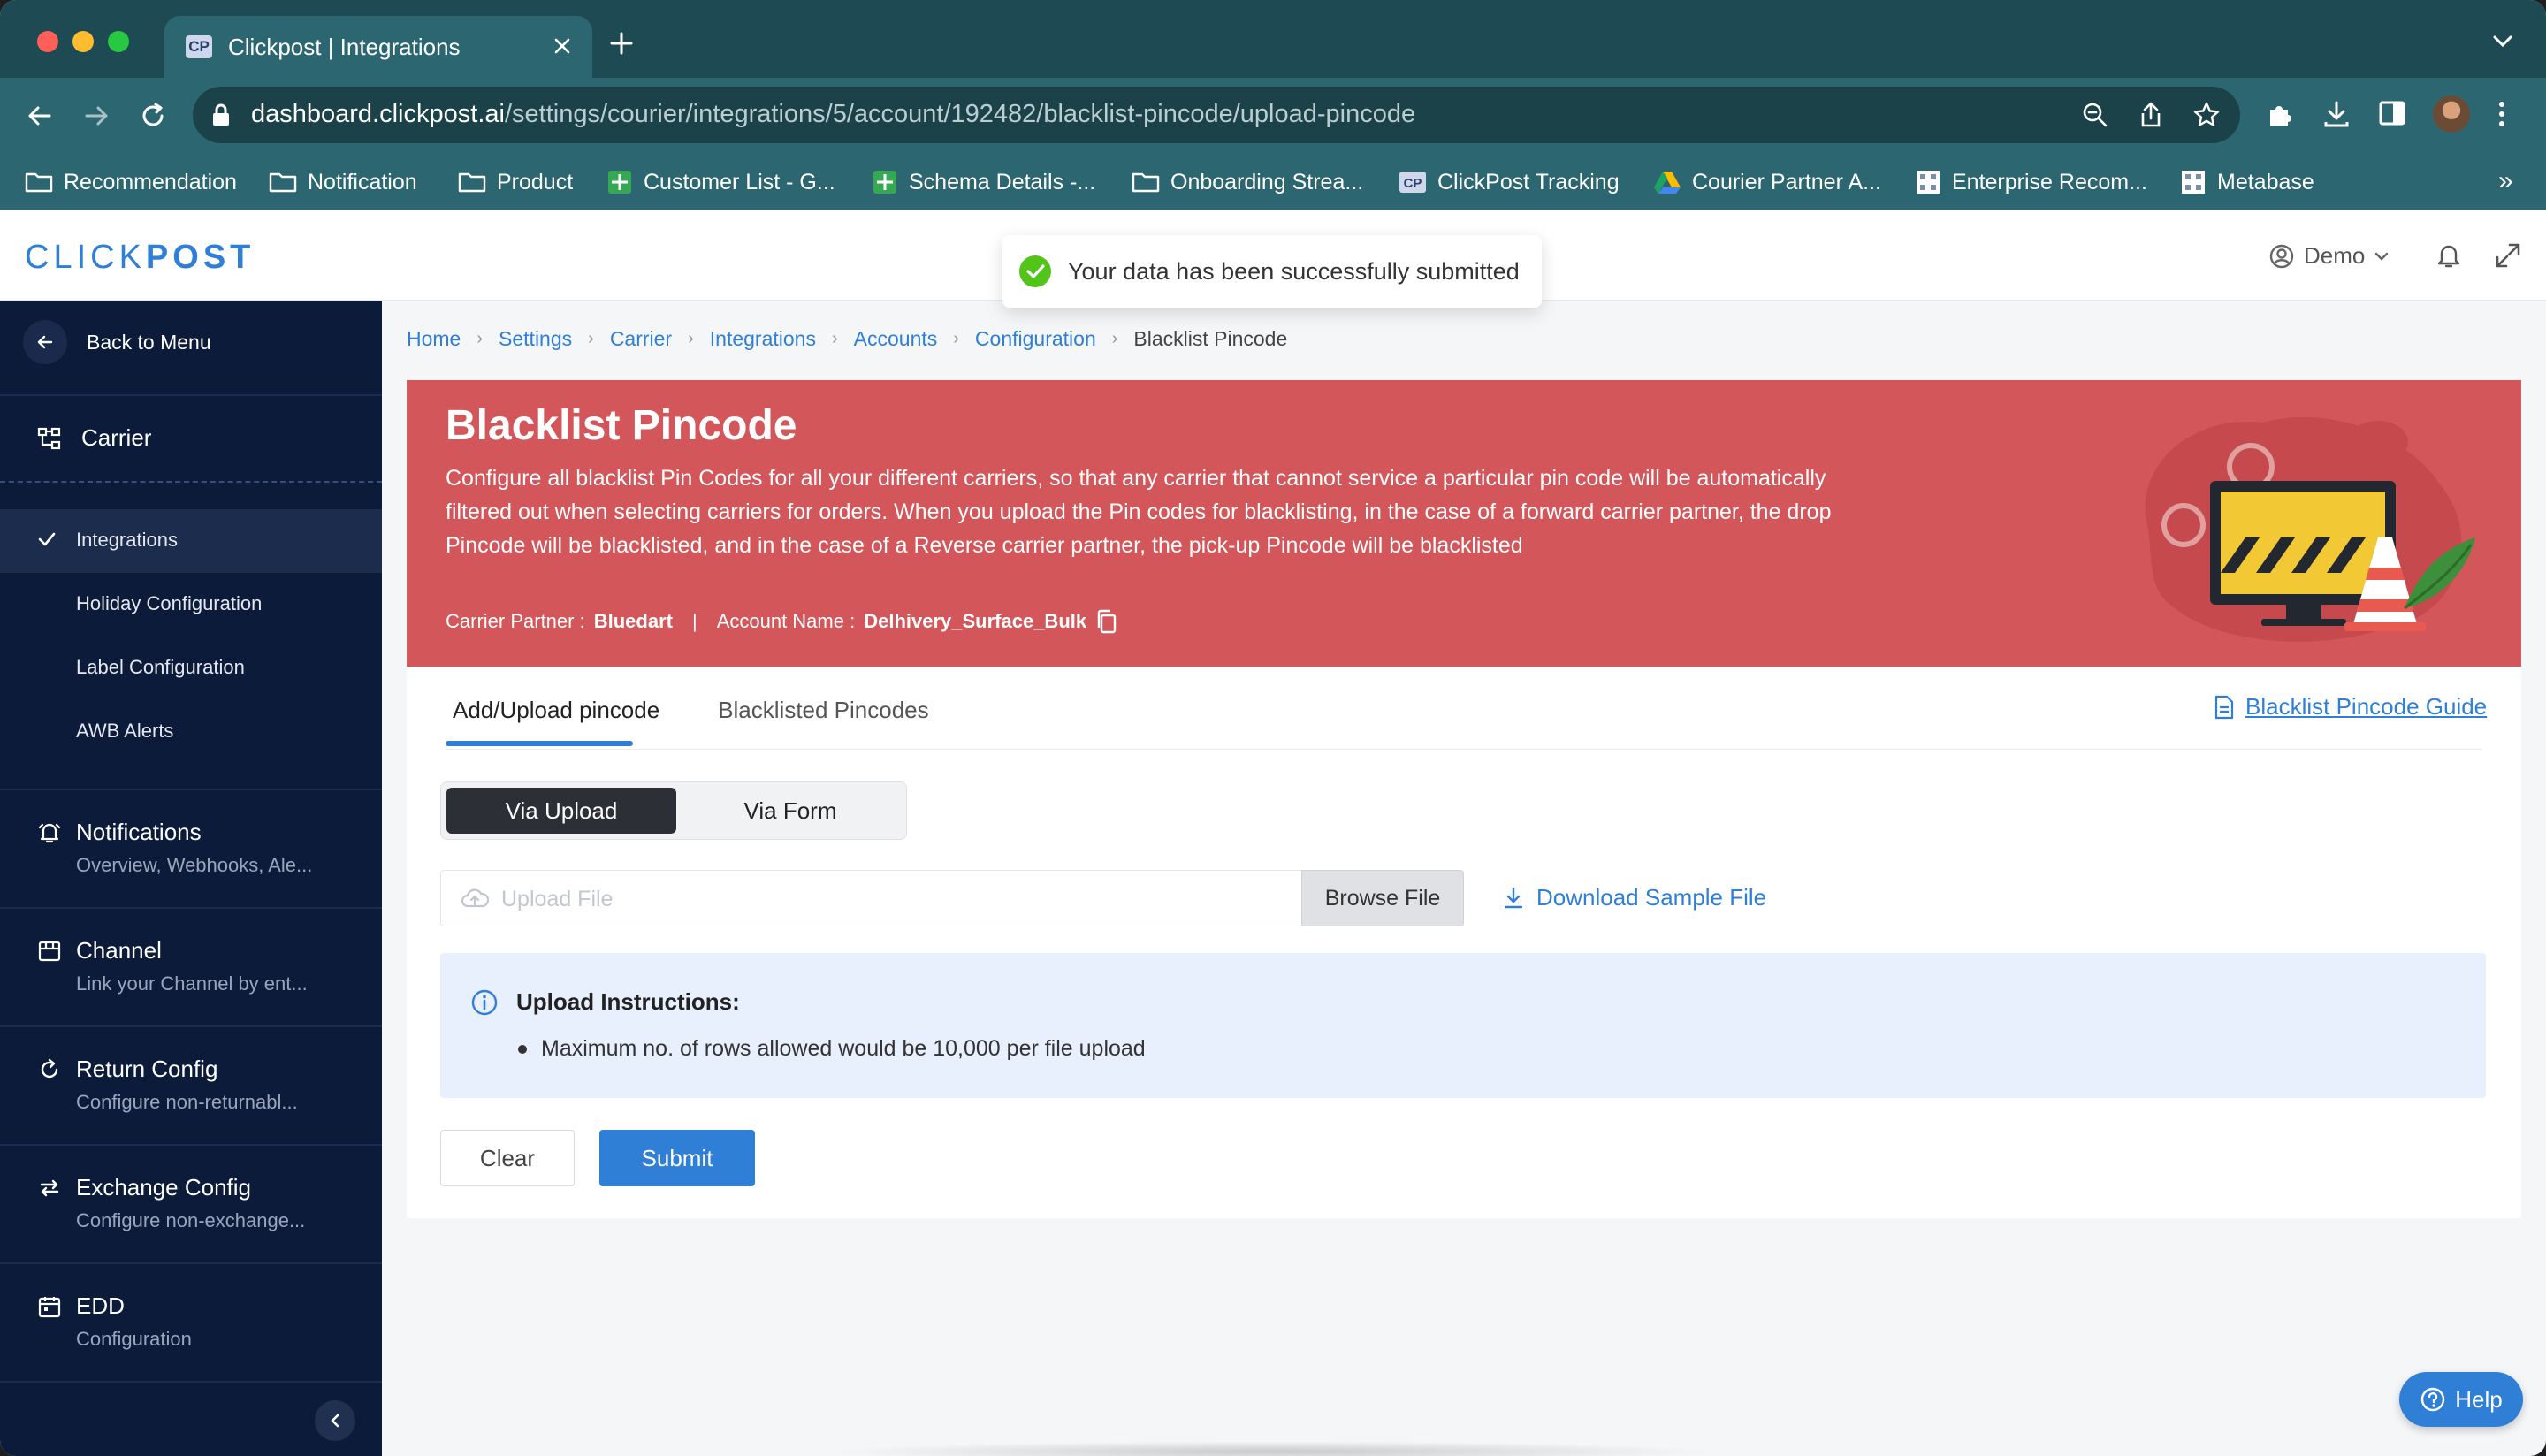  I want to click on lock-icon, so click(221, 115).